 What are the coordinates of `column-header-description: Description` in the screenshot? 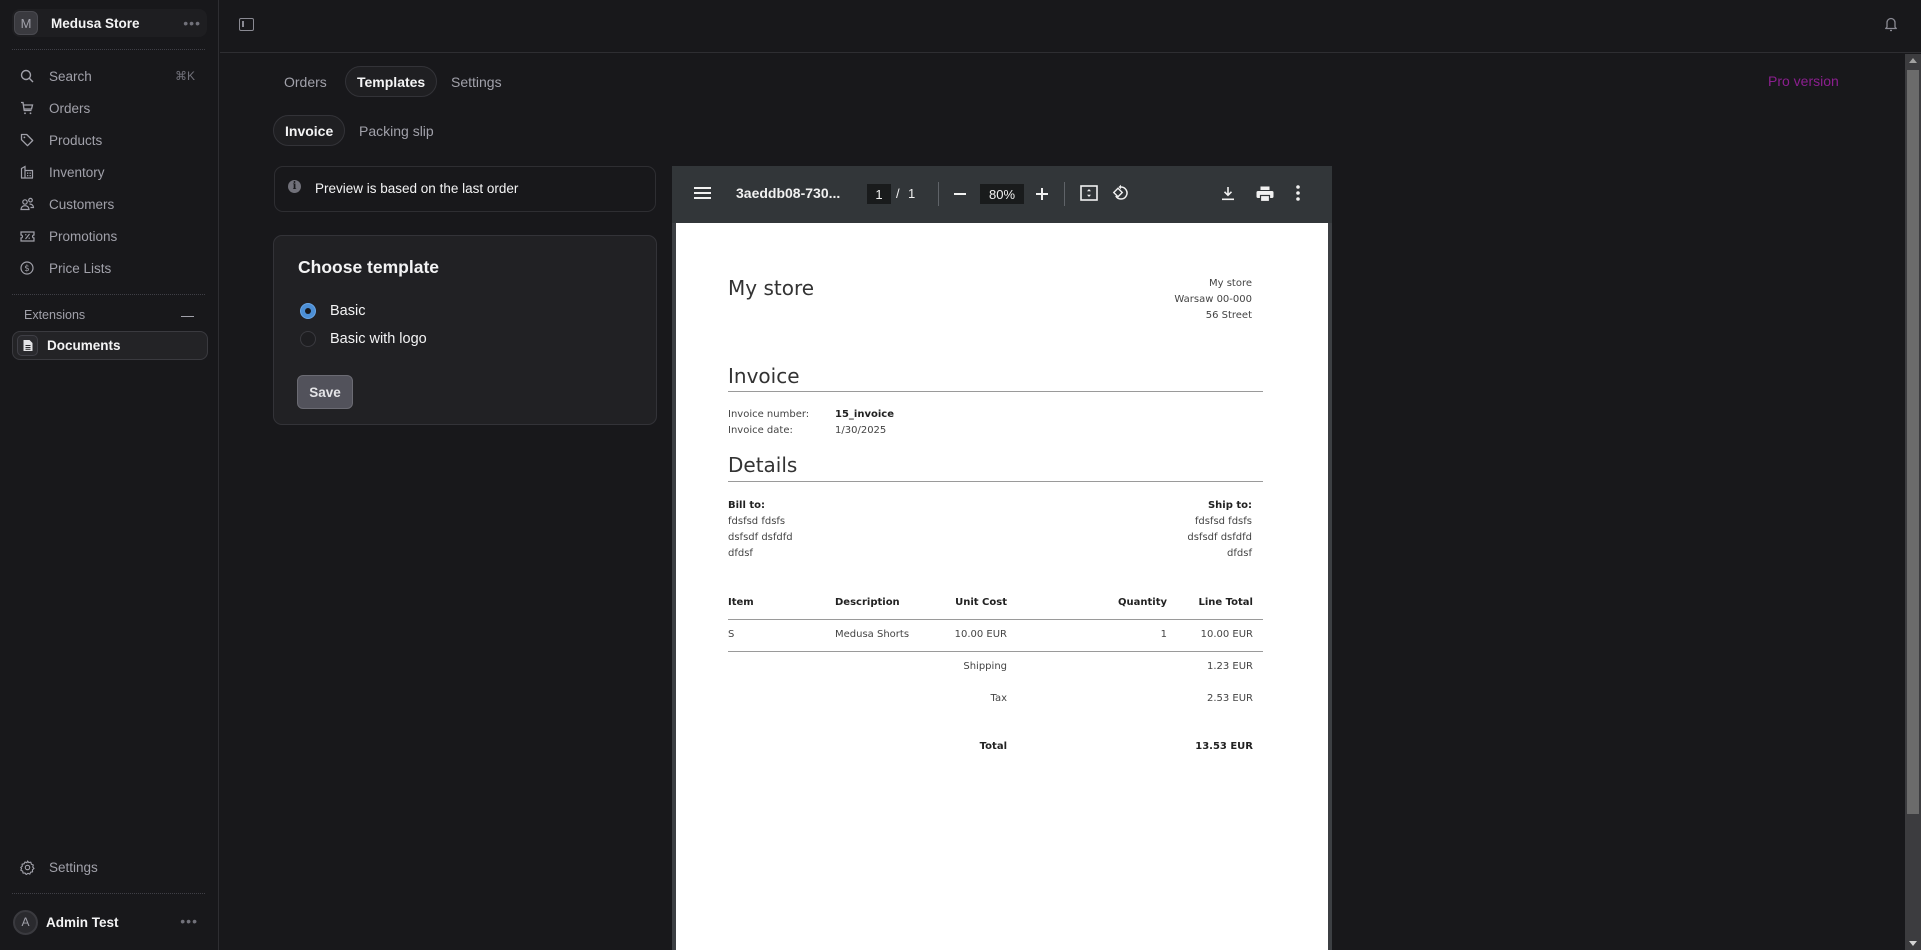 It's located at (867, 602).